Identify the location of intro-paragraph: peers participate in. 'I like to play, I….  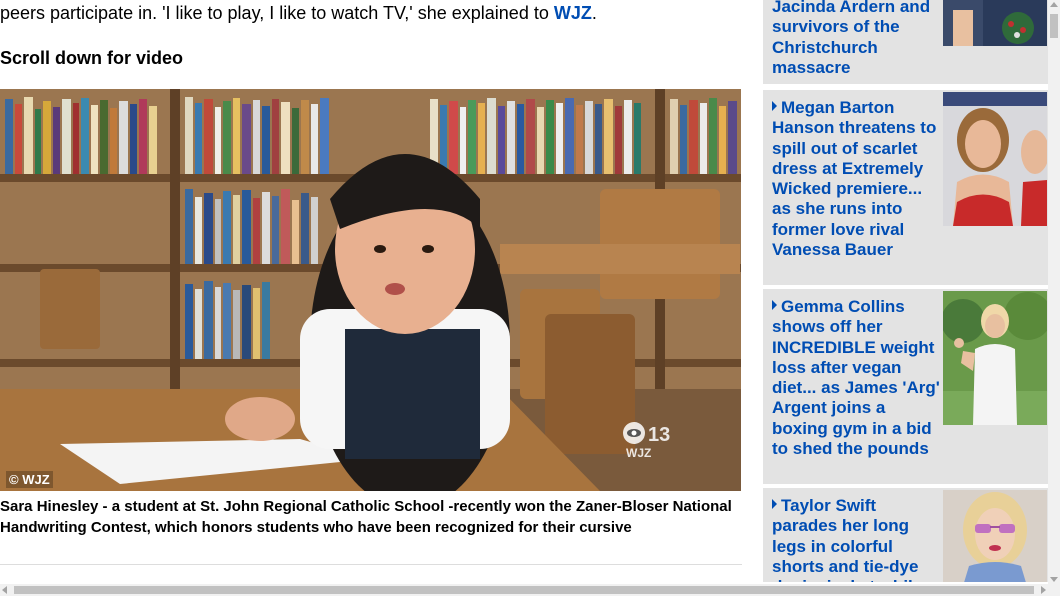
(298, 13).